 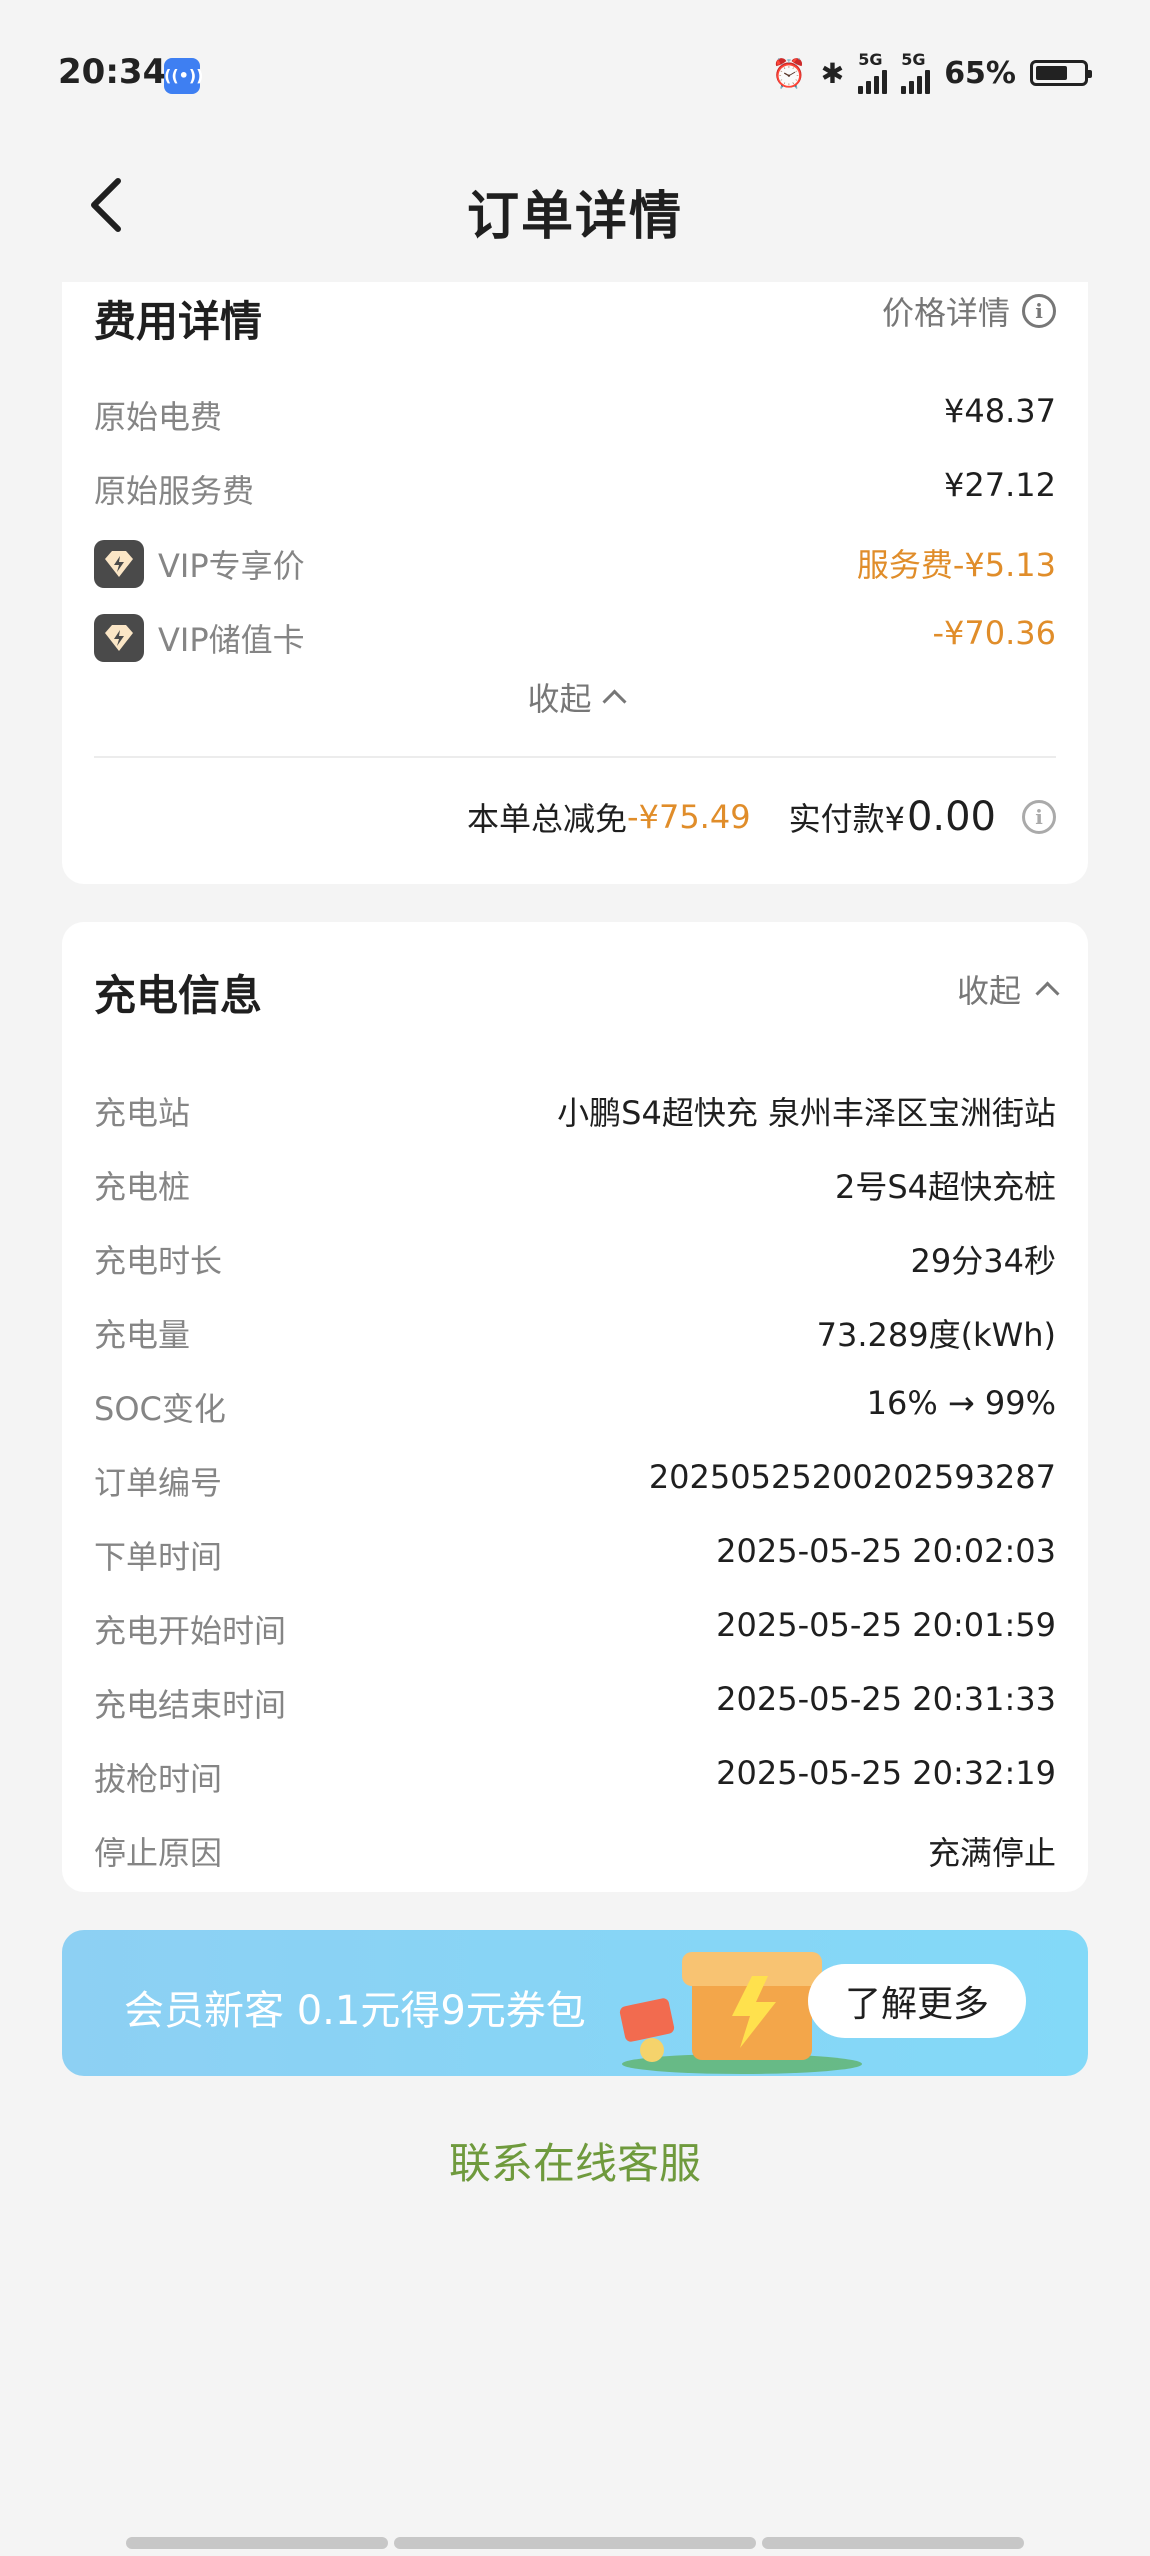 What do you see at coordinates (231, 566) in the screenshot?
I see `vip-price-label: VIP专享价` at bounding box center [231, 566].